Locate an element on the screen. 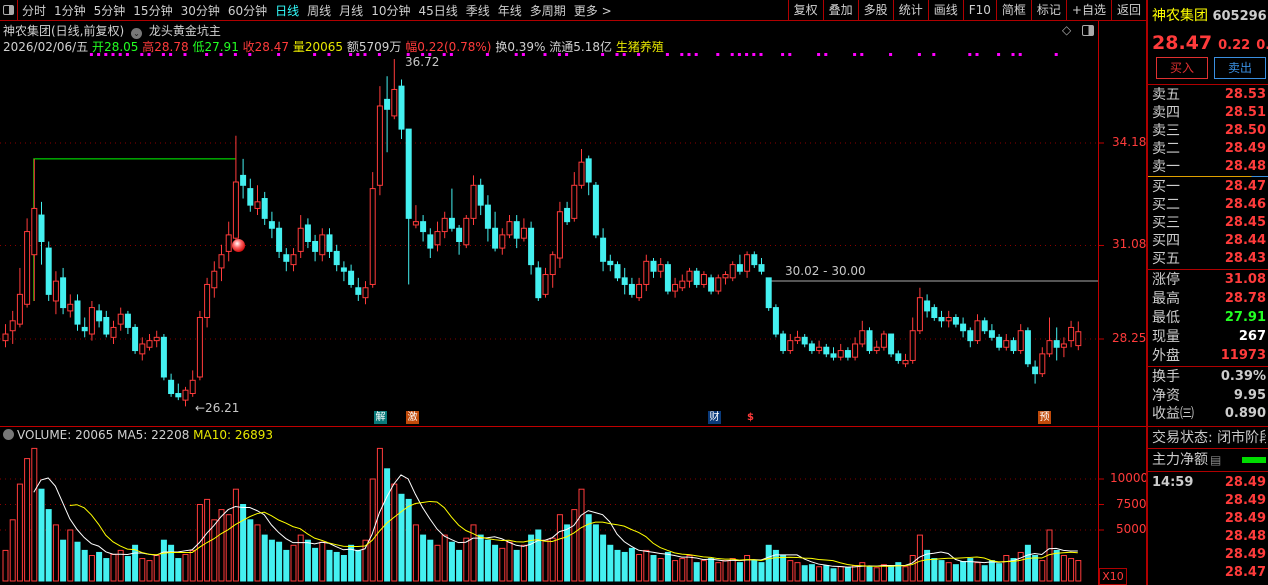  stat-row-value: 267 is located at coordinates (1252, 336).